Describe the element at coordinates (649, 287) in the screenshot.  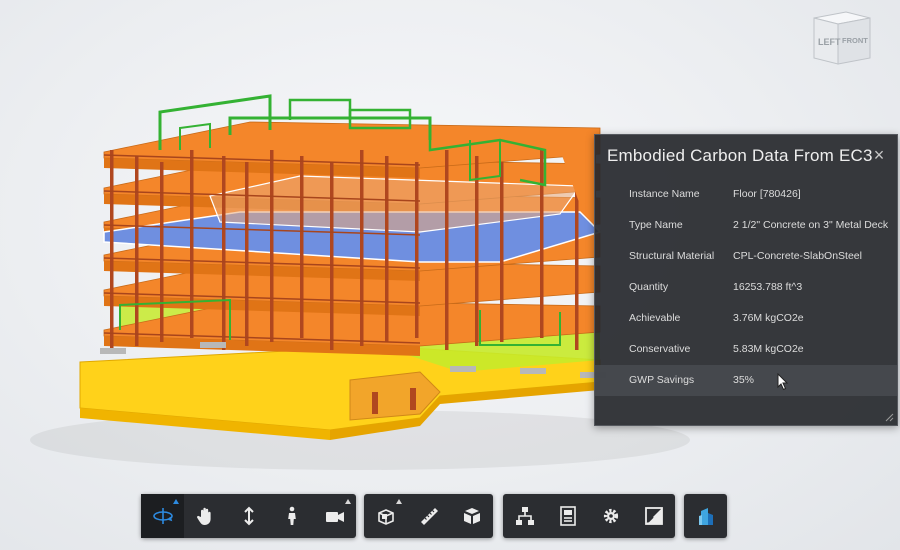
I see `property-name: Quantity` at that location.